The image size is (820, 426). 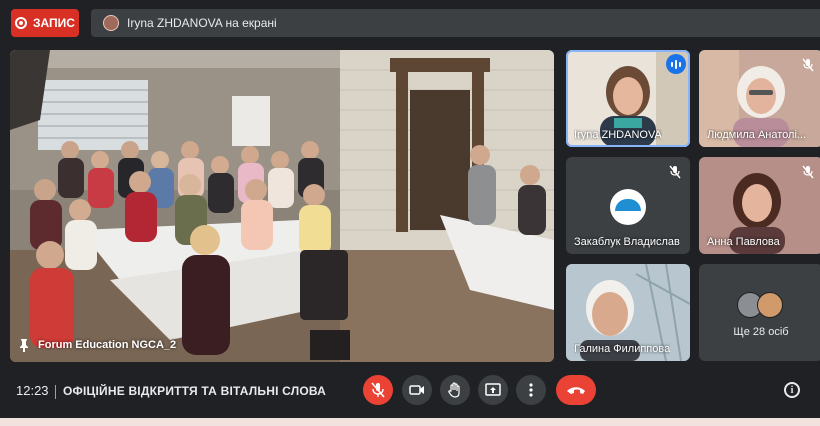 I want to click on others-count: Ще 28 осіб, so click(x=761, y=332).